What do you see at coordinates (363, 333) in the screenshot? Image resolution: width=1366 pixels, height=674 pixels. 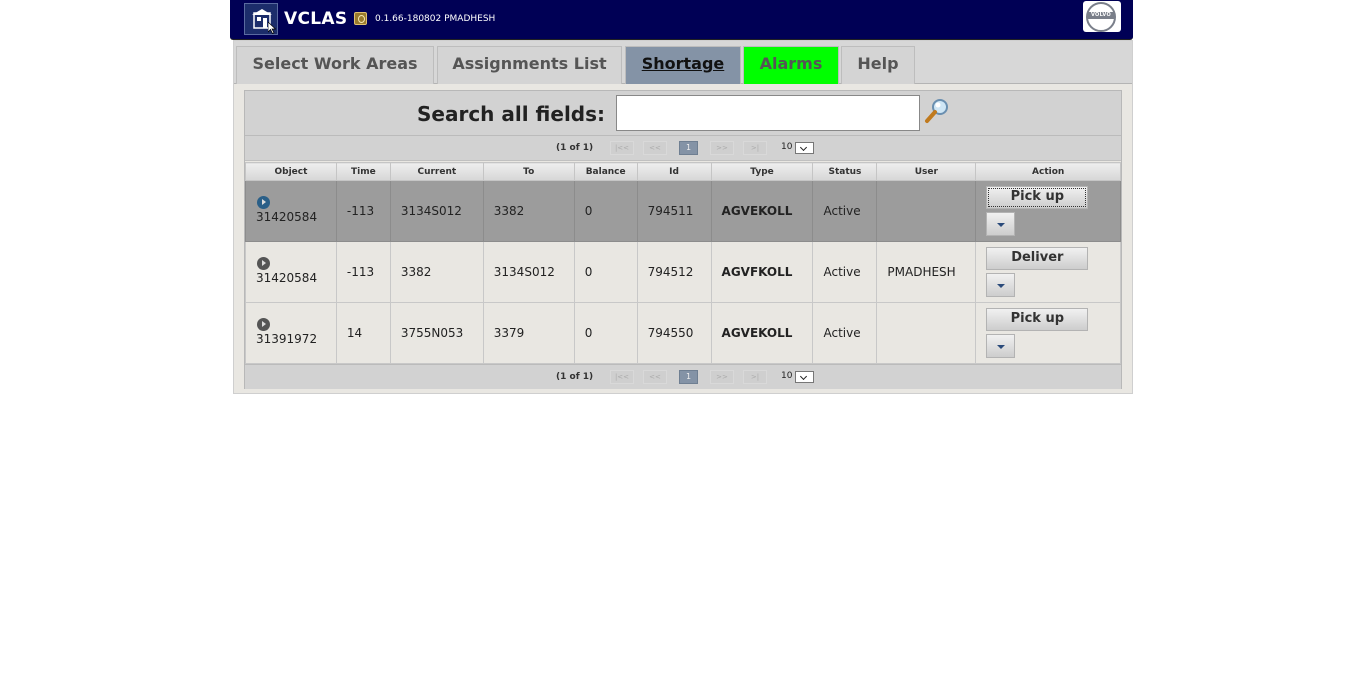 I see `cell-time: 14` at bounding box center [363, 333].